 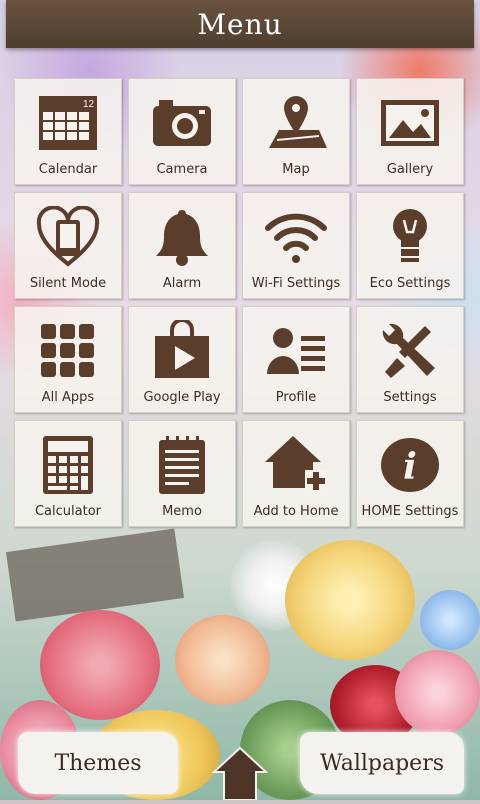 I want to click on tile-all-apps: All Apps, so click(x=68, y=359).